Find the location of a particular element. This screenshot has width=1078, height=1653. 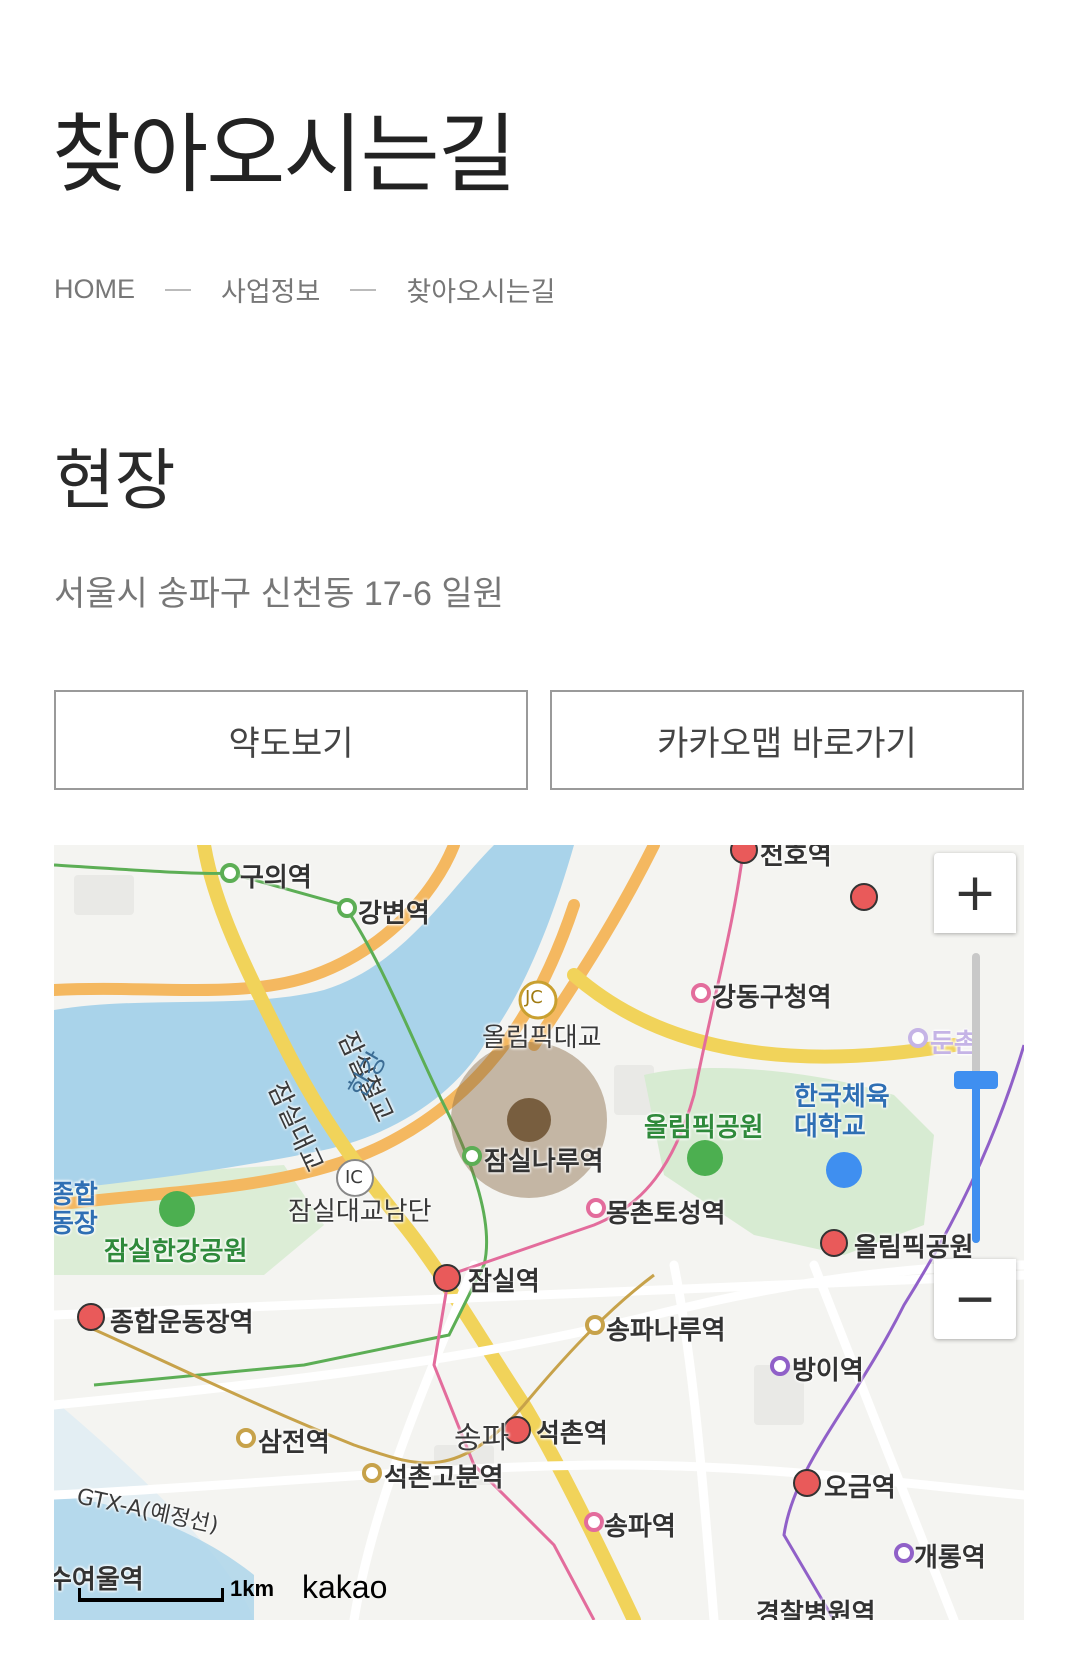

breadcrumb-current: 찾아오시는길 is located at coordinates (480, 289).